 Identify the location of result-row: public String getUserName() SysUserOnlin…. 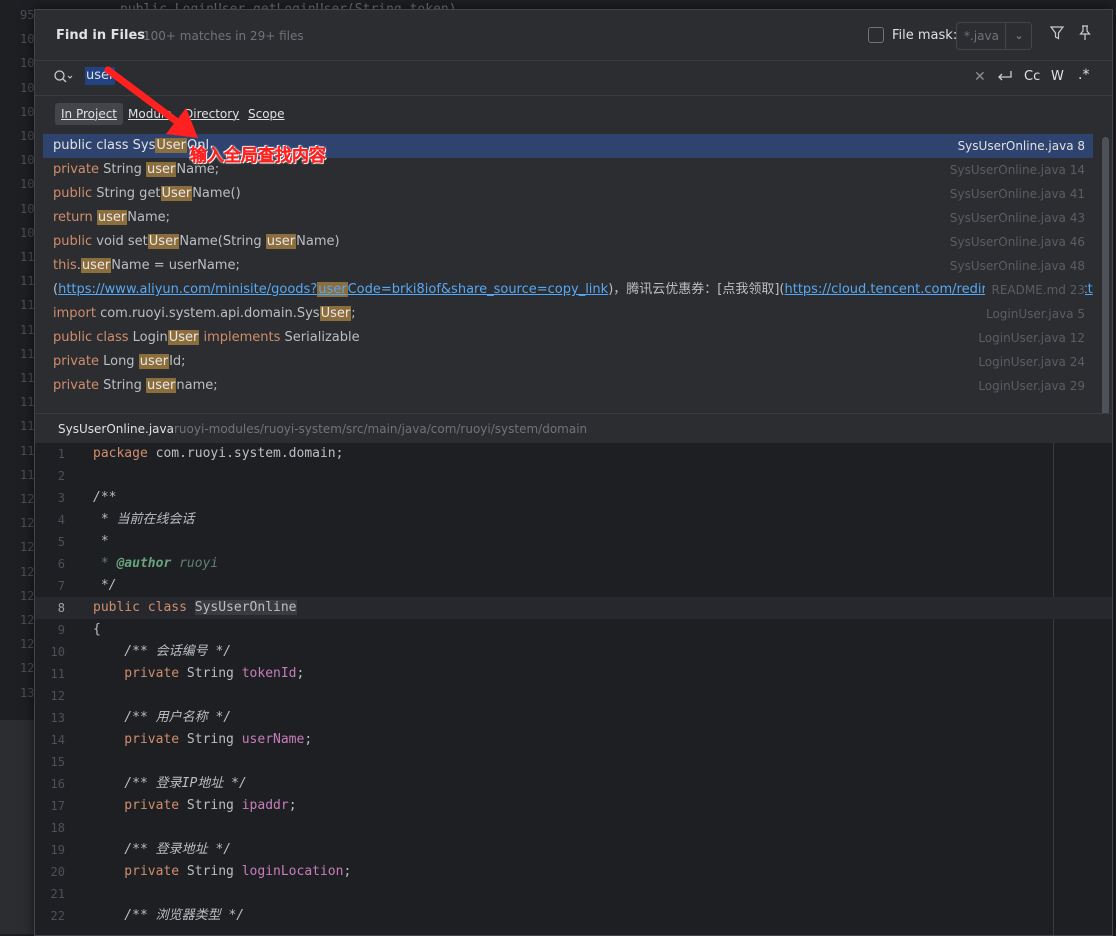
(568, 194).